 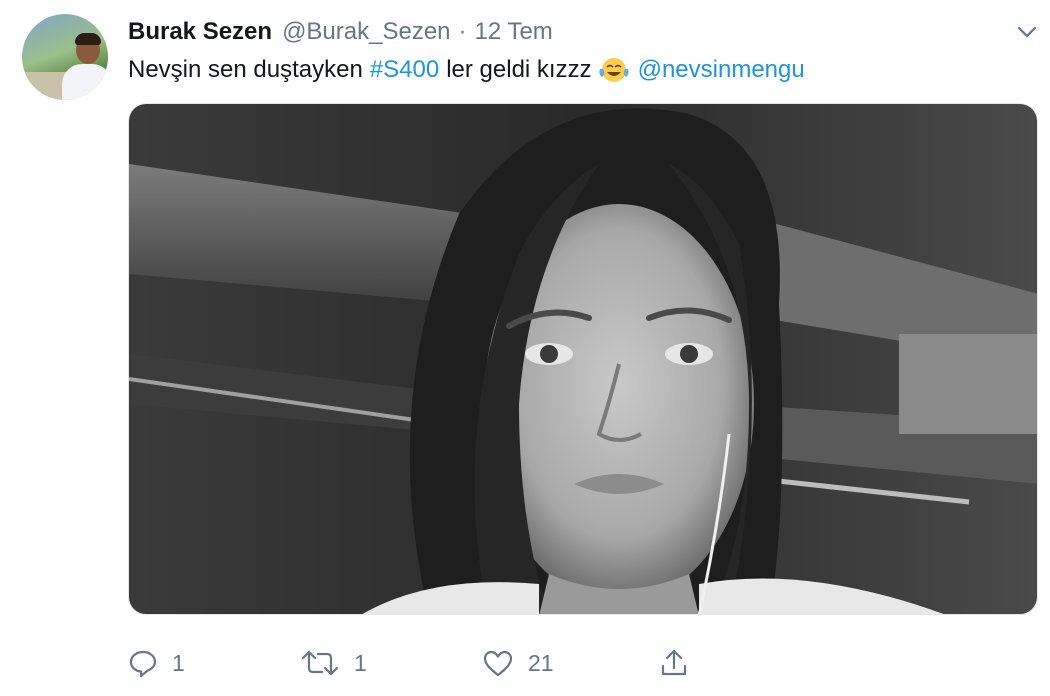 I want to click on tweet-header: Burak Sezen @Burak_Sezen · 12 Tem, so click(x=340, y=32).